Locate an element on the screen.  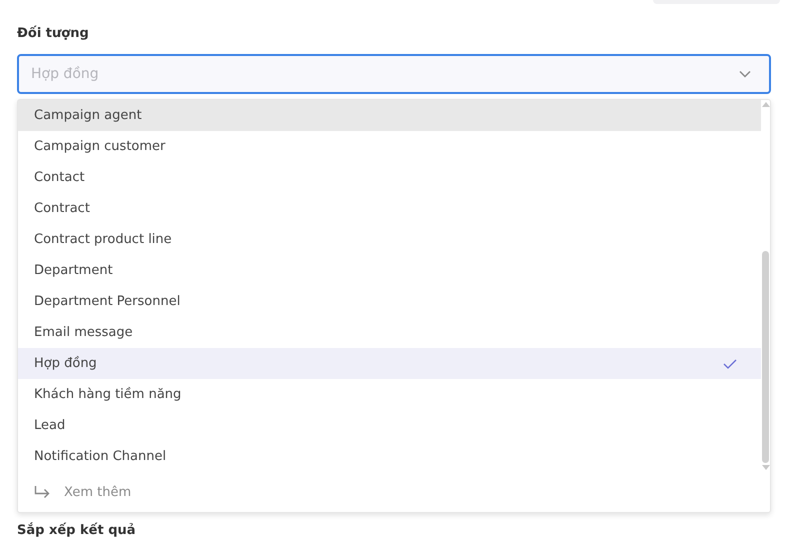
dropdown-option: Lead is located at coordinates (389, 425).